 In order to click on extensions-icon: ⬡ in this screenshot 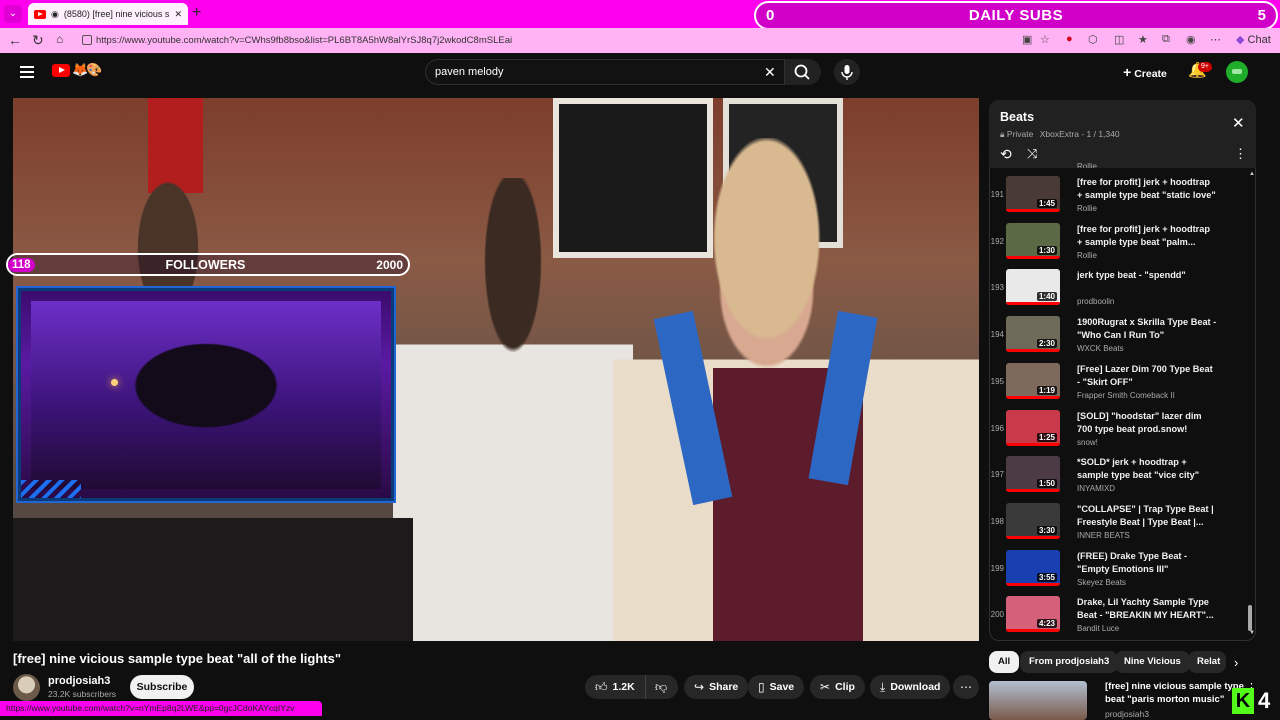, I will do `click(1093, 39)`.